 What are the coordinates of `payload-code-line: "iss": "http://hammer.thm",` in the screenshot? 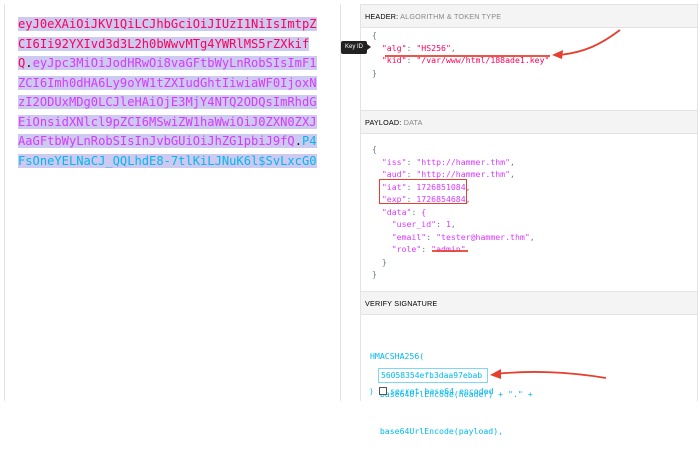 It's located at (453, 162).